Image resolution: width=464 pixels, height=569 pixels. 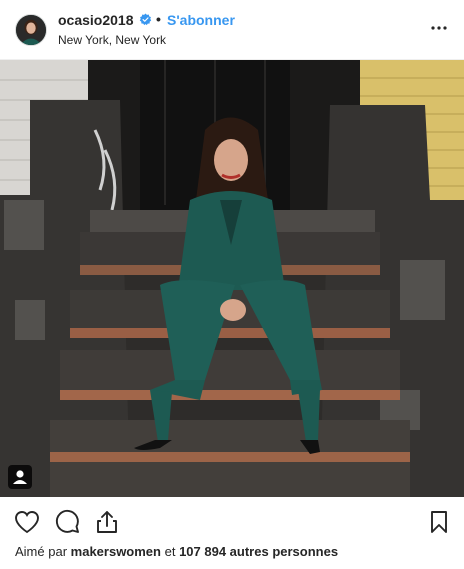 What do you see at coordinates (439, 522) in the screenshot?
I see `bookmark-icon` at bounding box center [439, 522].